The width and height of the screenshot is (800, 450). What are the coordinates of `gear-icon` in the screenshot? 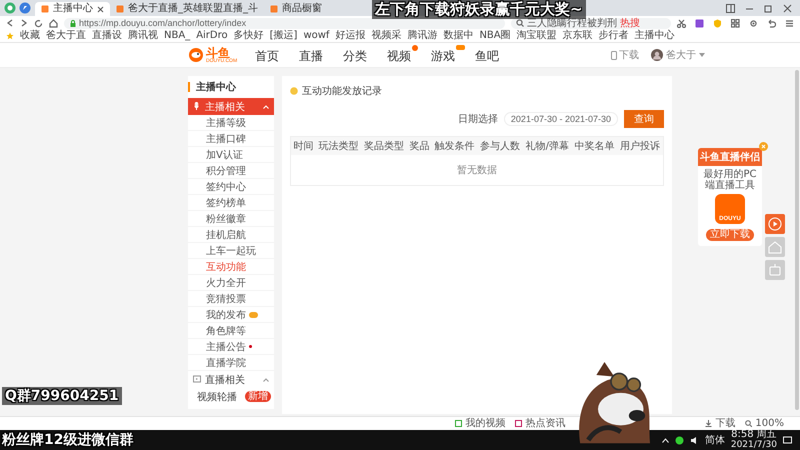 It's located at (753, 23).